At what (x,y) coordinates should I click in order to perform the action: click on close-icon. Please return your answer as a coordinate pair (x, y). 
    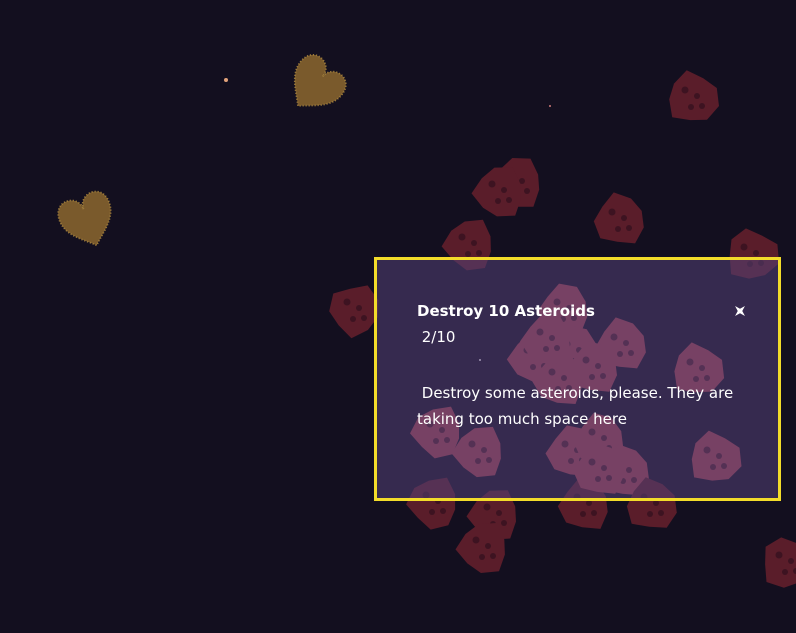
    Looking at the image, I should click on (740, 311).